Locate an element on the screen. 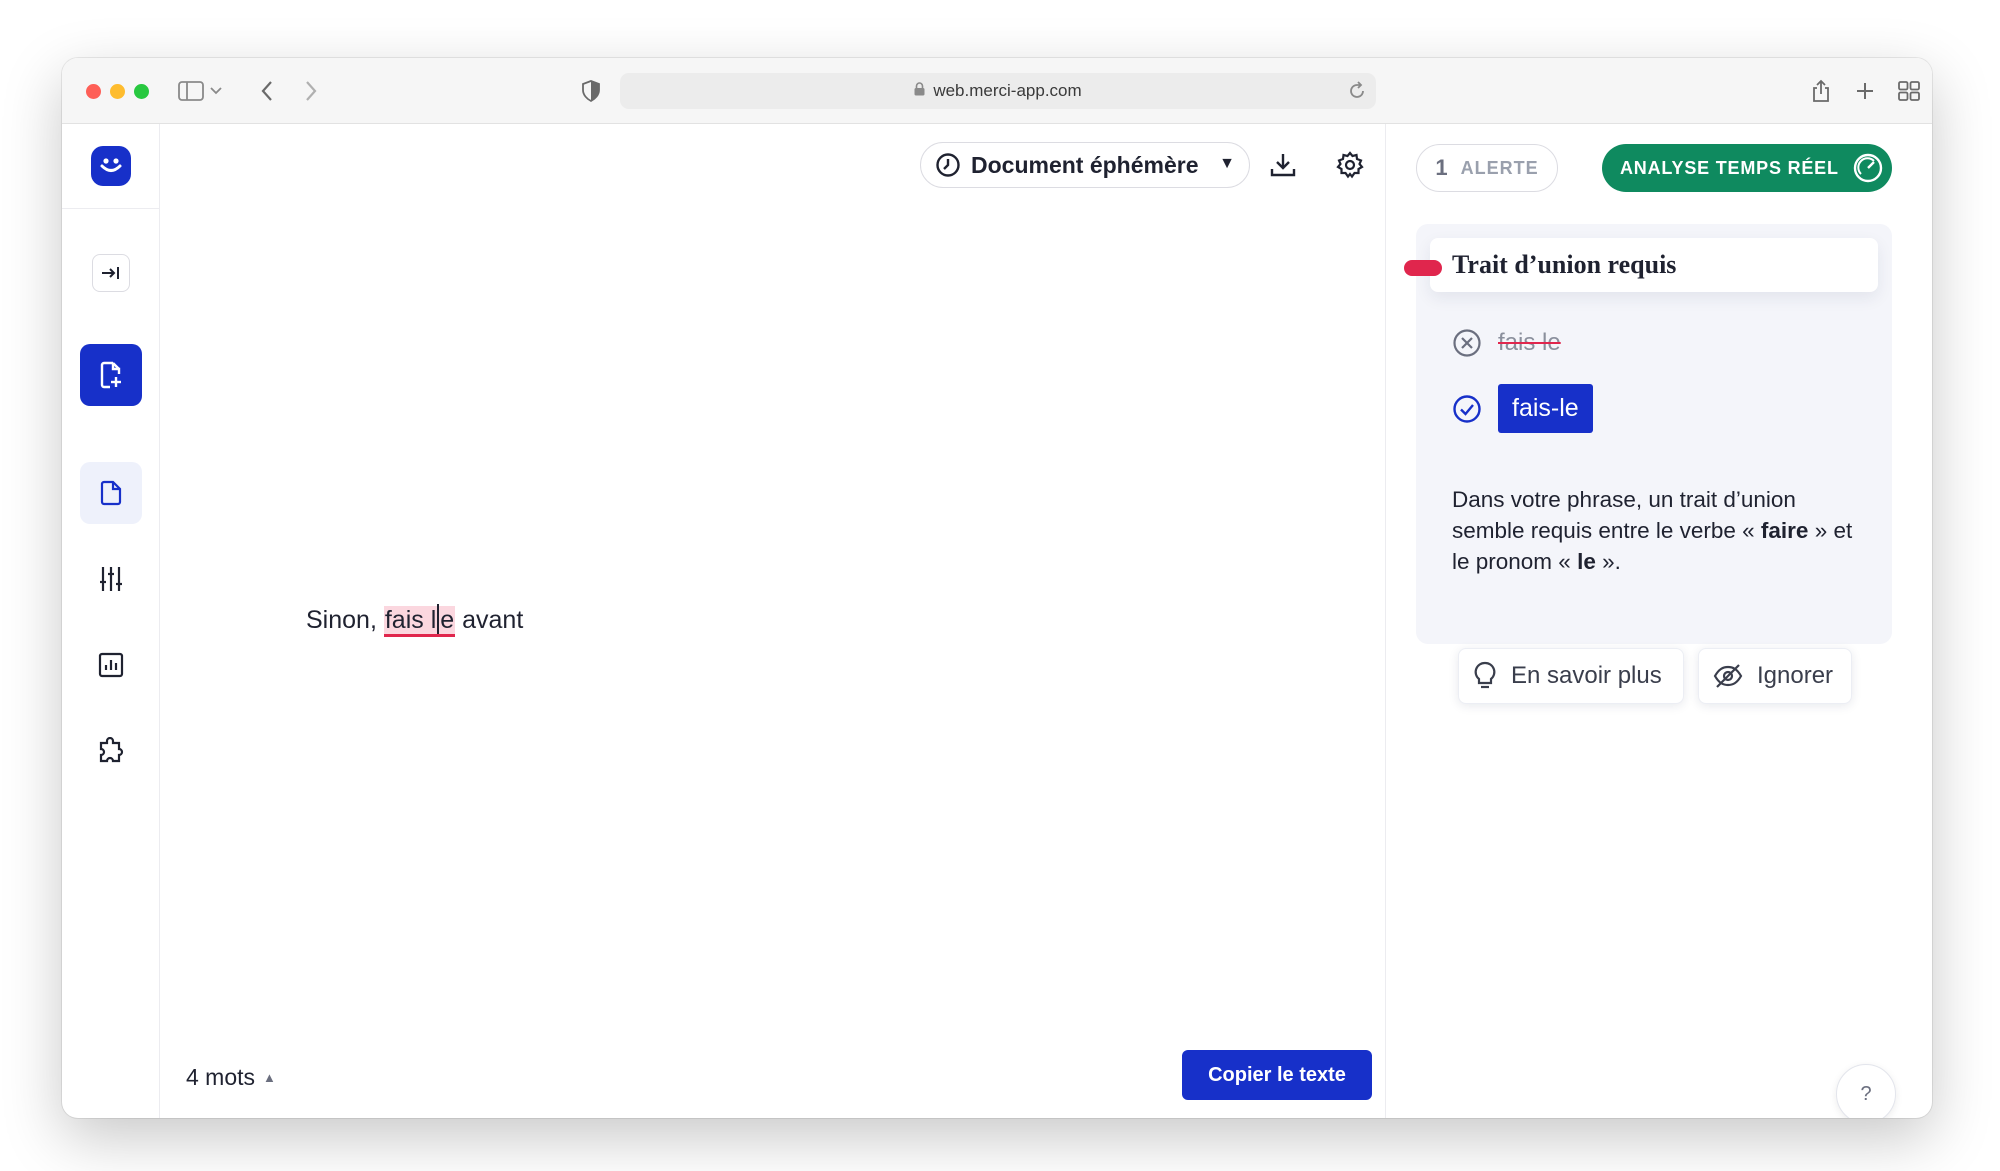 Image resolution: width=2000 pixels, height=1171 pixels. lightbulb-icon is located at coordinates (1485, 675).